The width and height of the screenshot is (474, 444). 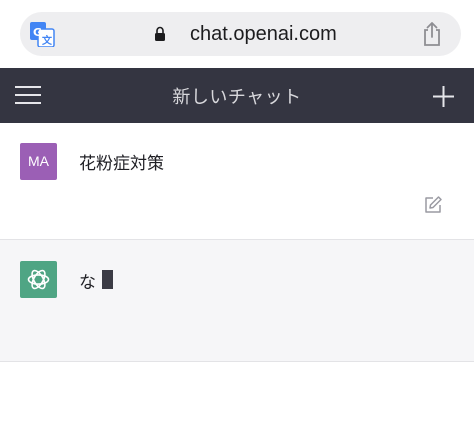 I want to click on url-text: chat.openai.com, so click(x=263, y=34).